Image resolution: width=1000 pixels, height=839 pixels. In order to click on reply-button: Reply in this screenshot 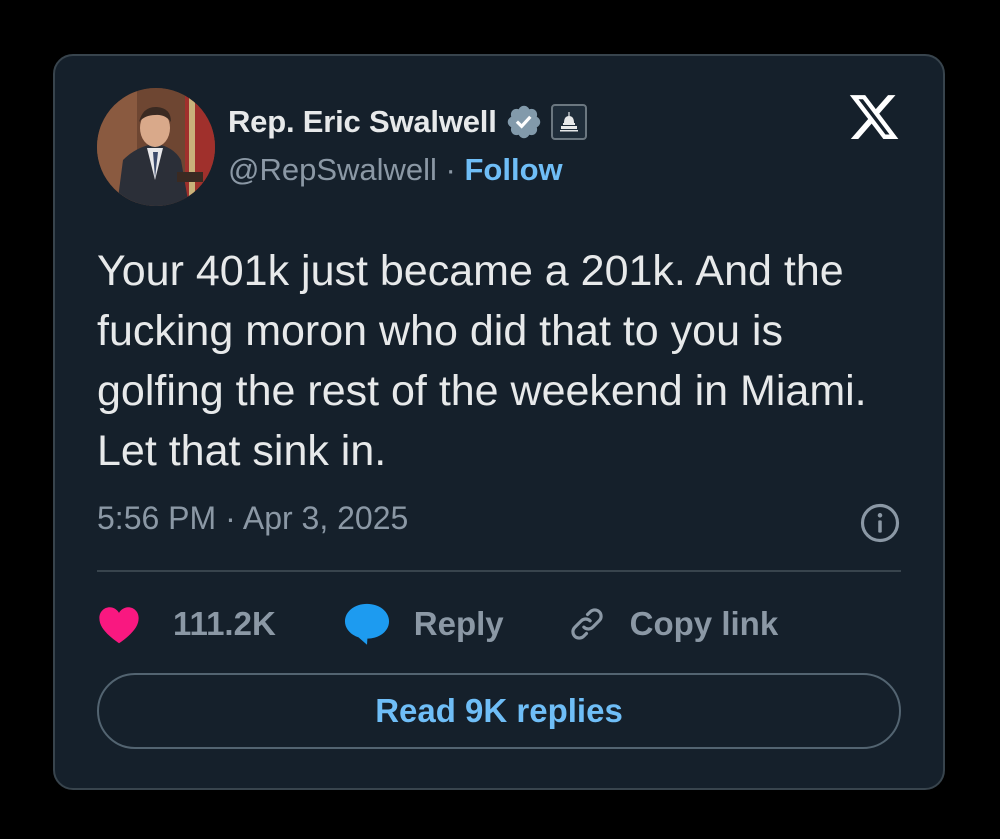, I will do `click(423, 624)`.